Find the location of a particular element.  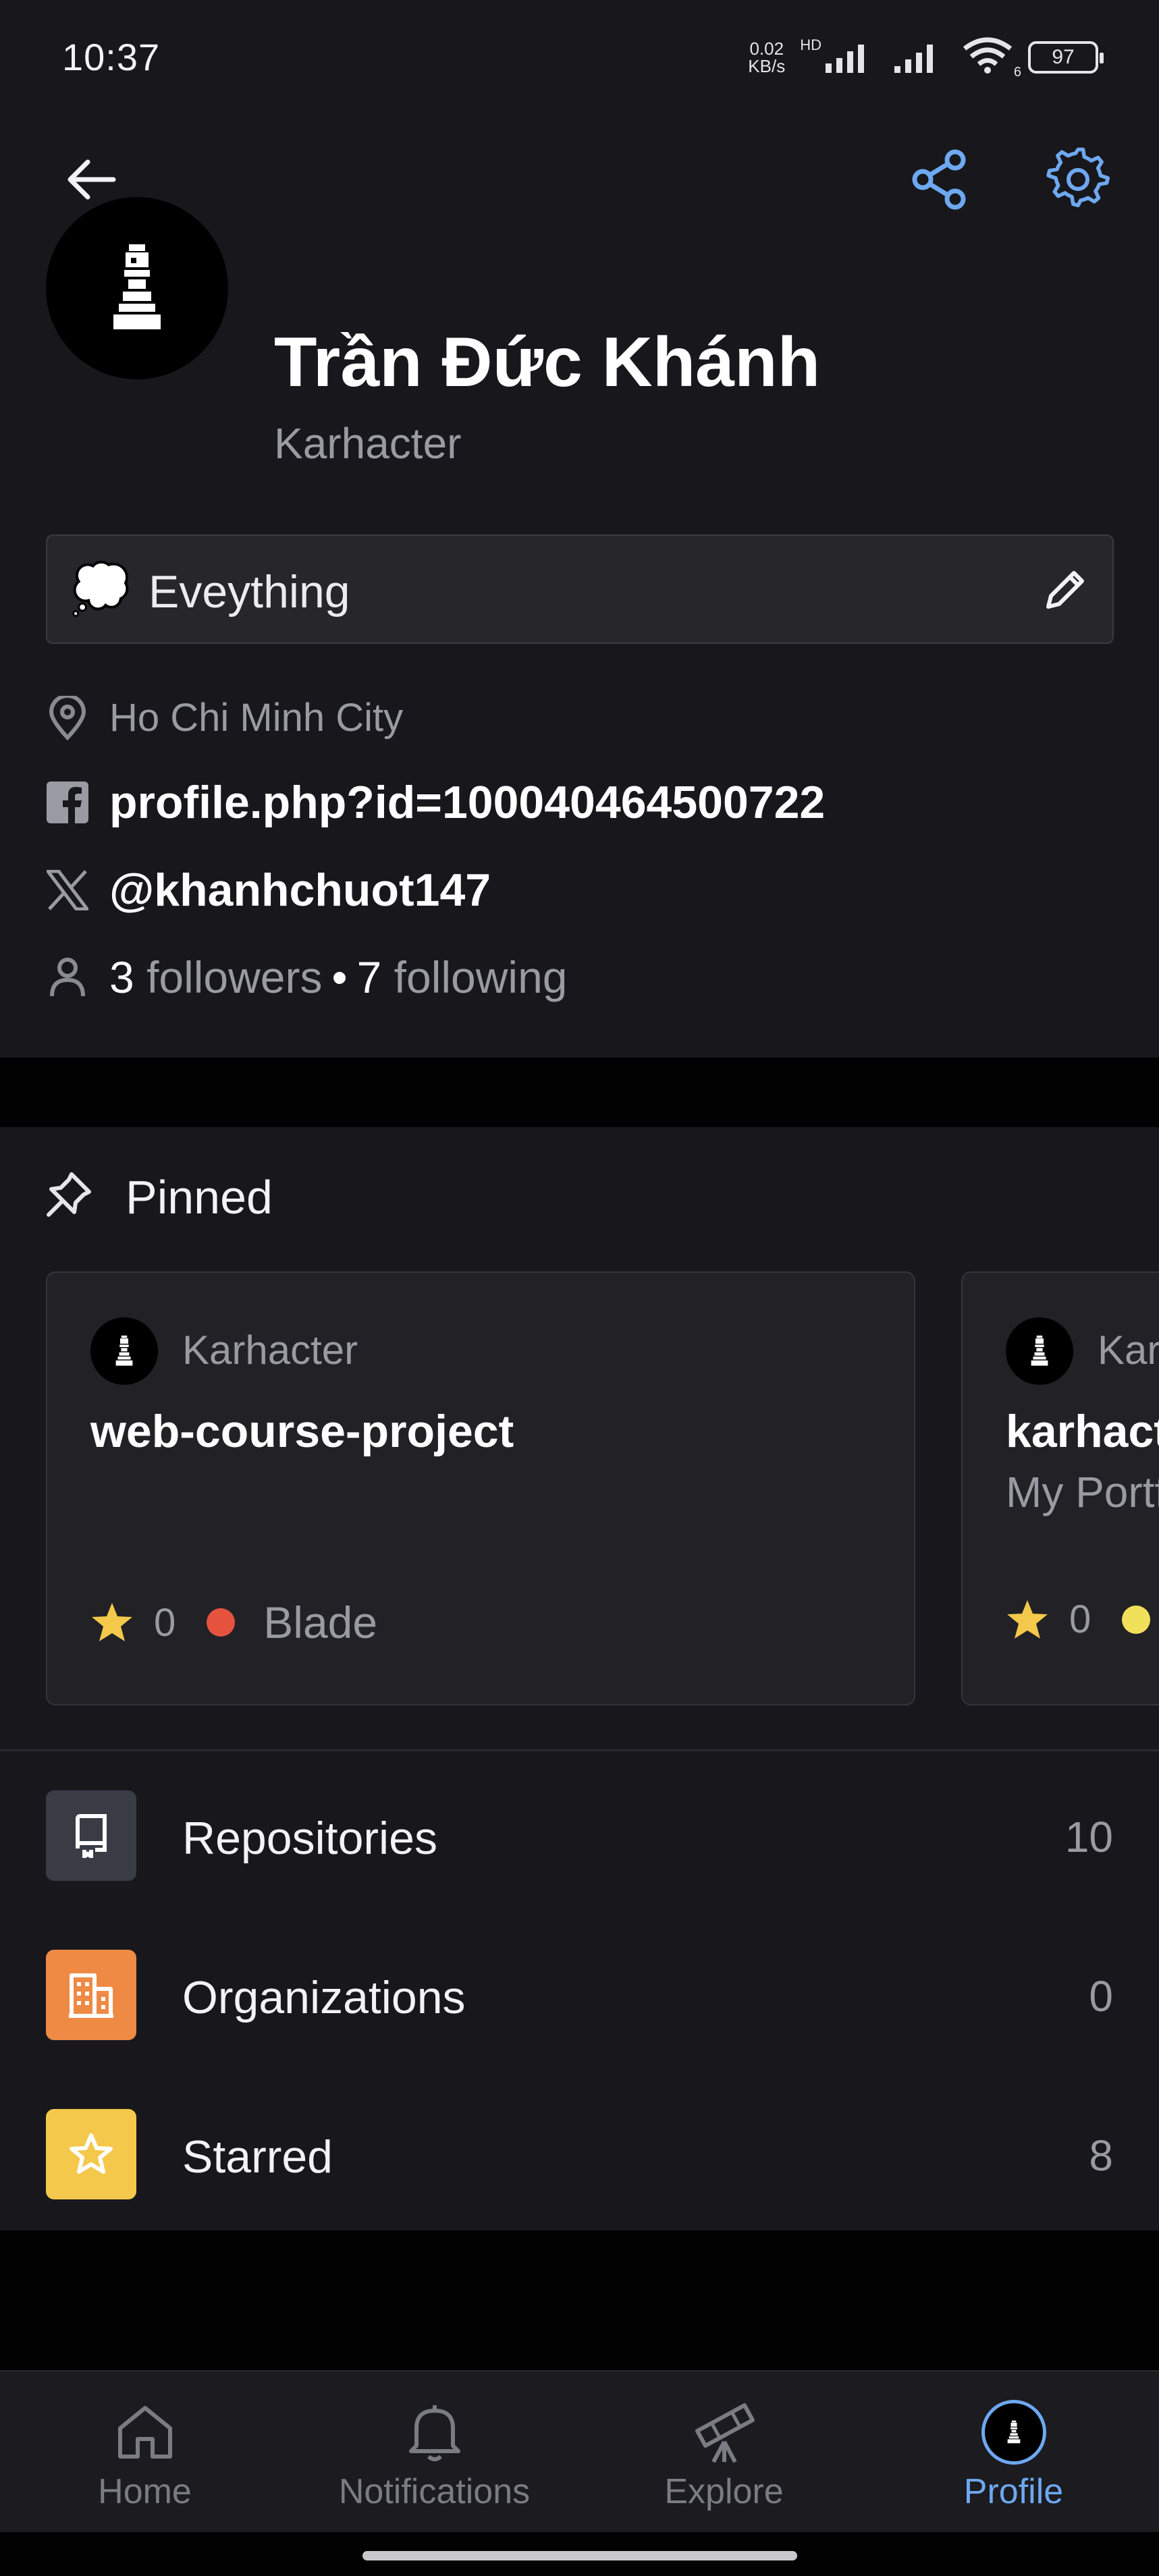

followers-row: 3 followers • 7 following is located at coordinates (307, 977).